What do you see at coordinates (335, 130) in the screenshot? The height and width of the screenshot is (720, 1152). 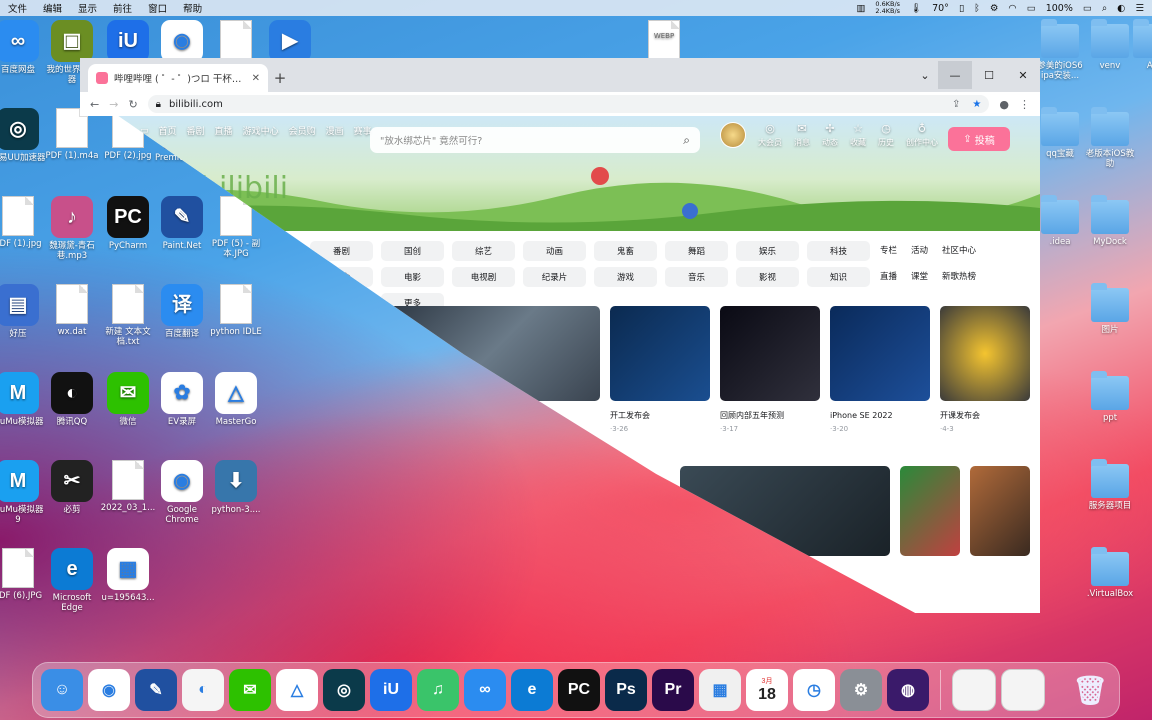 I see `nav-manga: 漫画` at bounding box center [335, 130].